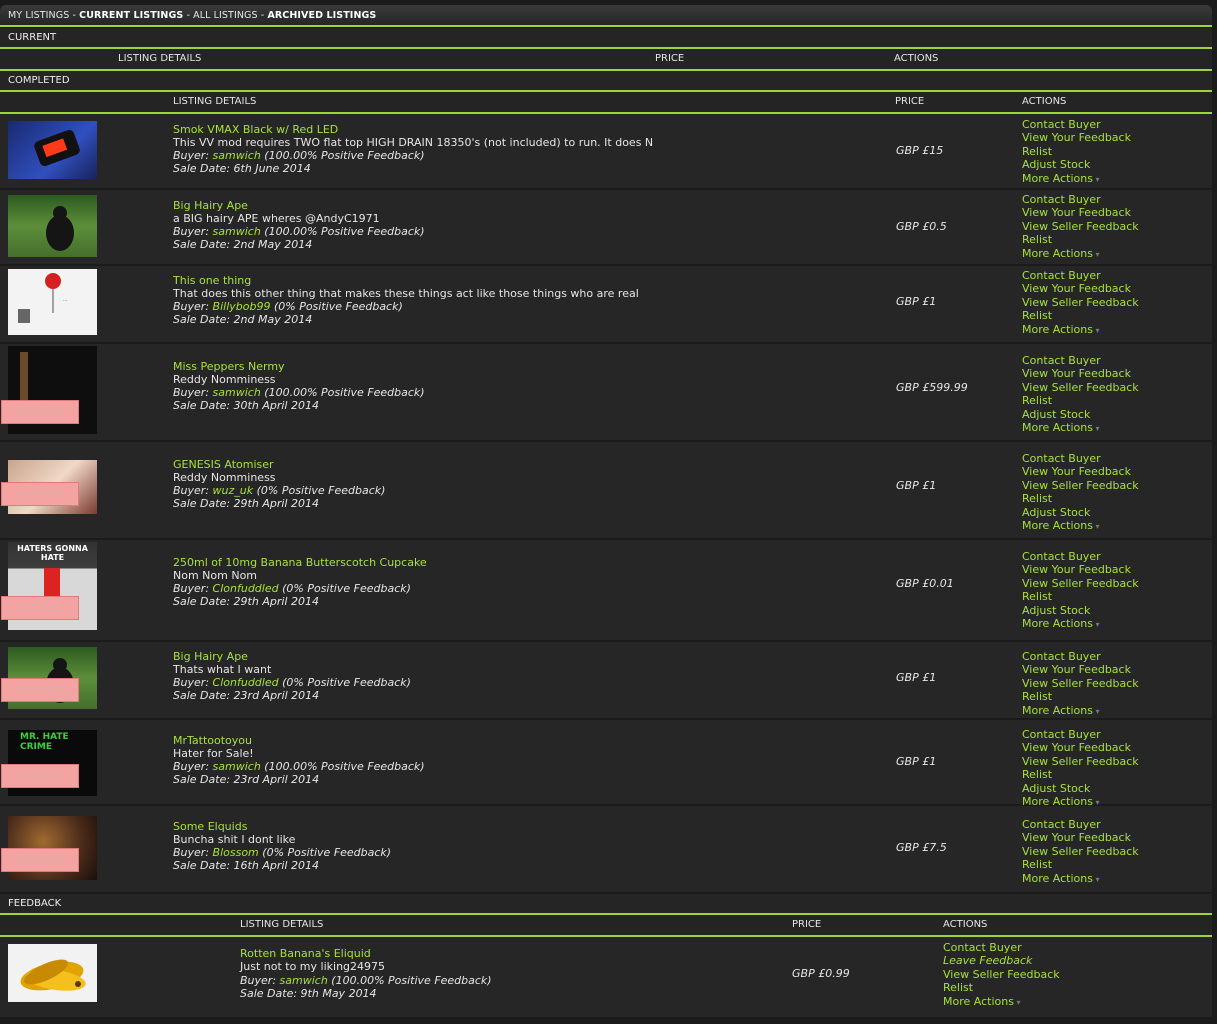 This screenshot has width=1217, height=1024. What do you see at coordinates (305, 953) in the screenshot?
I see `listing-title-link: Rotten Banana's Eliquid` at bounding box center [305, 953].